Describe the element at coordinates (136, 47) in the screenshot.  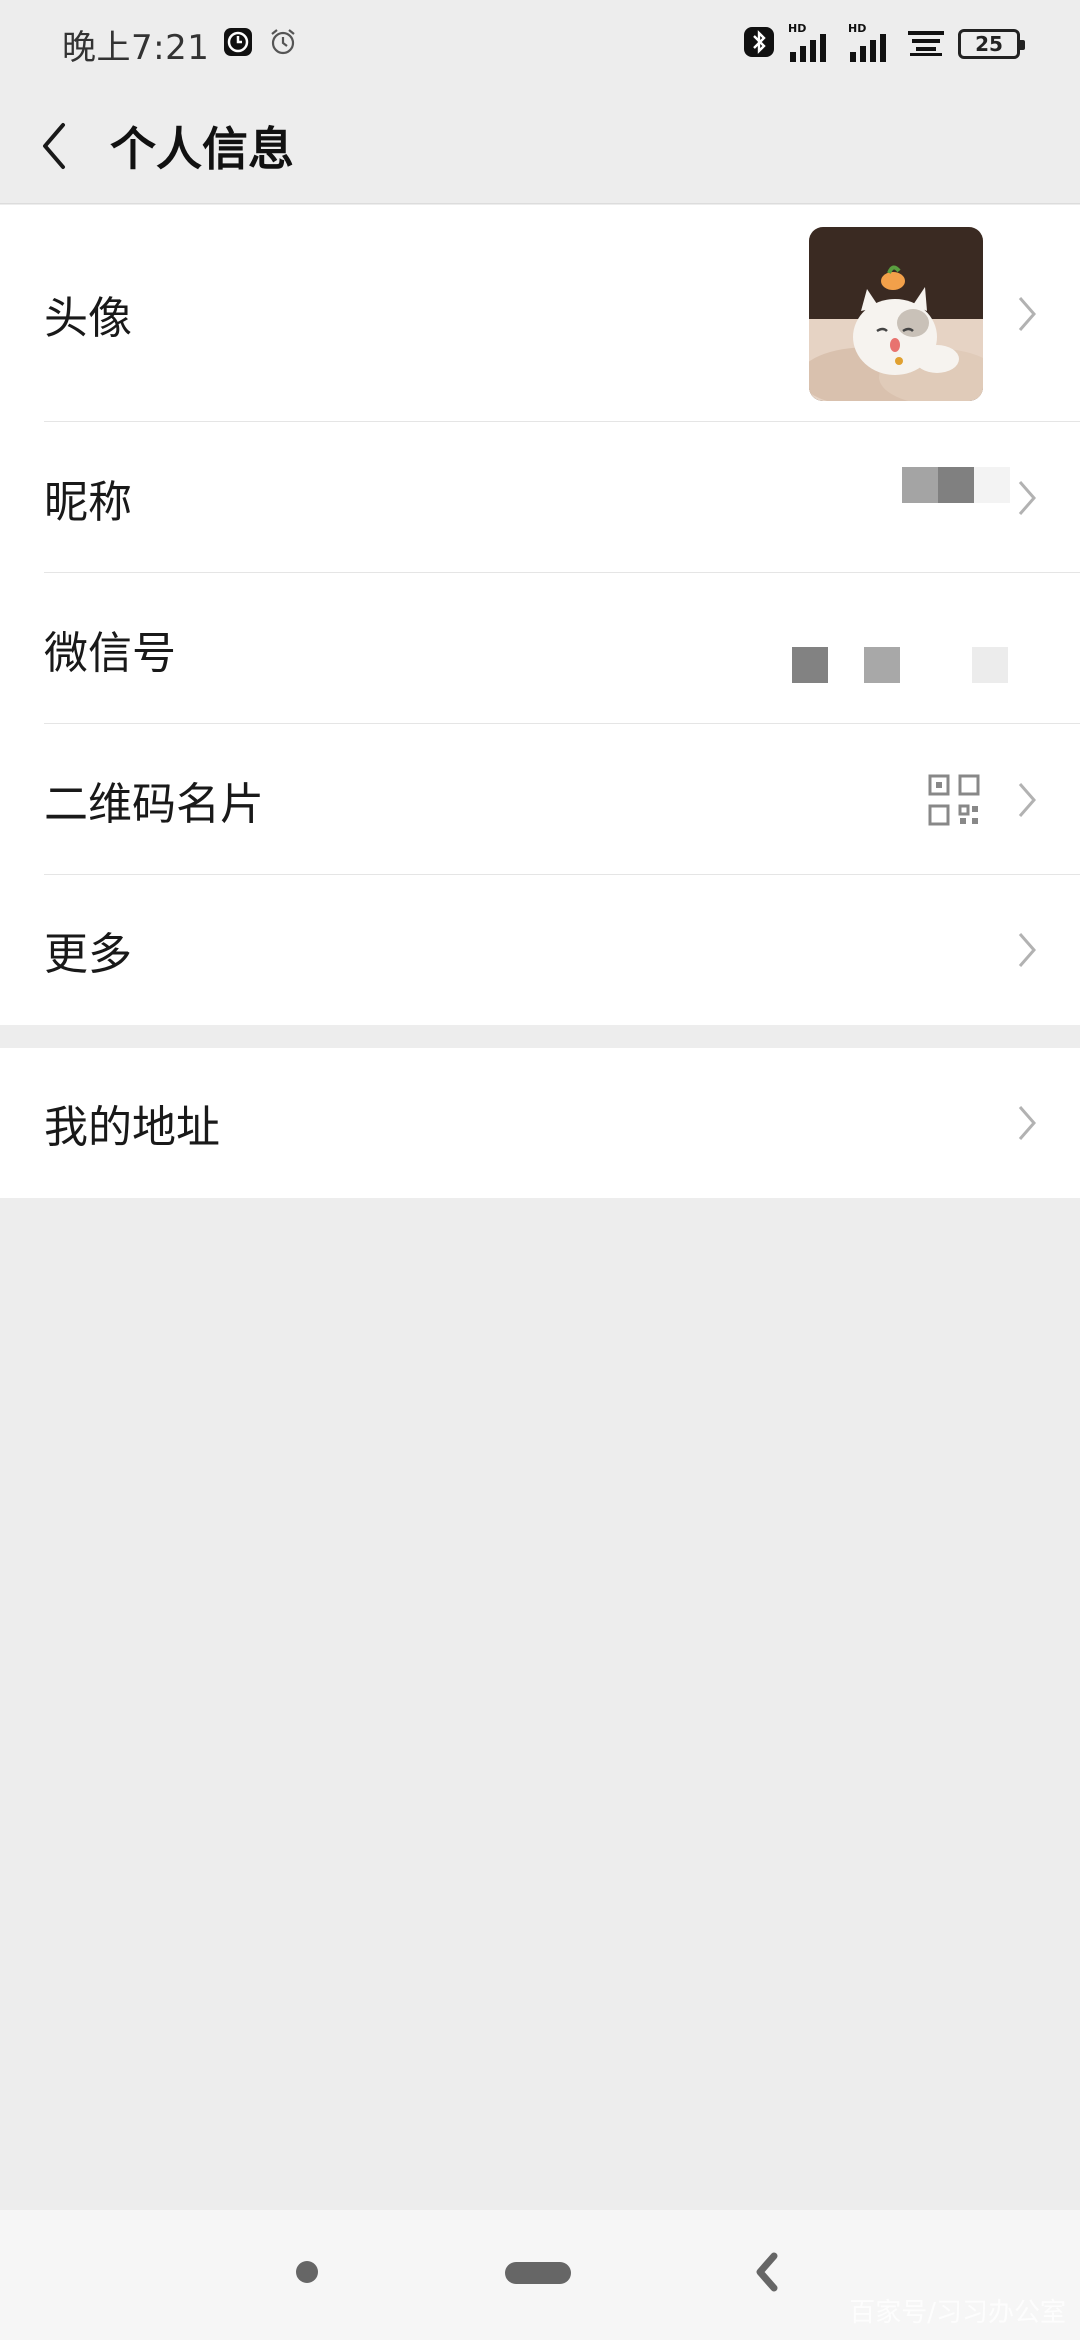
I see `status-time: 晚上7:21` at that location.